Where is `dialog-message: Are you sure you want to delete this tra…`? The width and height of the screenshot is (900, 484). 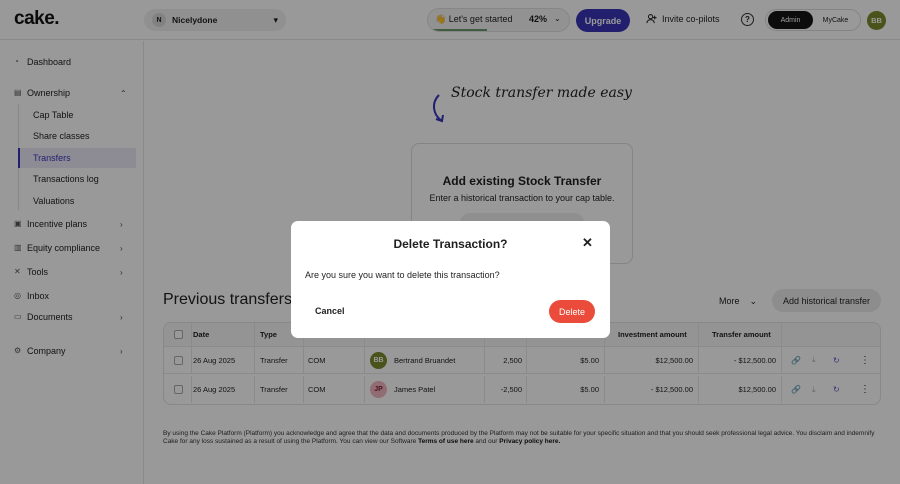
dialog-message: Are you sure you want to delete this tra… is located at coordinates (402, 275).